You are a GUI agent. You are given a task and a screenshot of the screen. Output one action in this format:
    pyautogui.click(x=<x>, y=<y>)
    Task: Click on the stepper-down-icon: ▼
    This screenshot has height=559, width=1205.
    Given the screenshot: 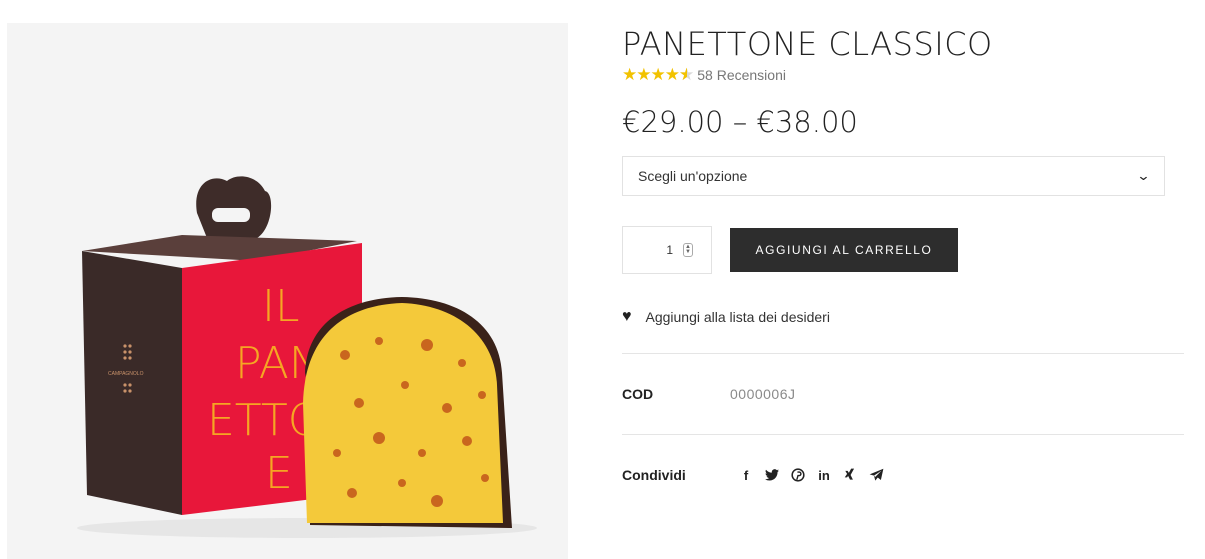 What is the action you would take?
    pyautogui.click(x=688, y=252)
    